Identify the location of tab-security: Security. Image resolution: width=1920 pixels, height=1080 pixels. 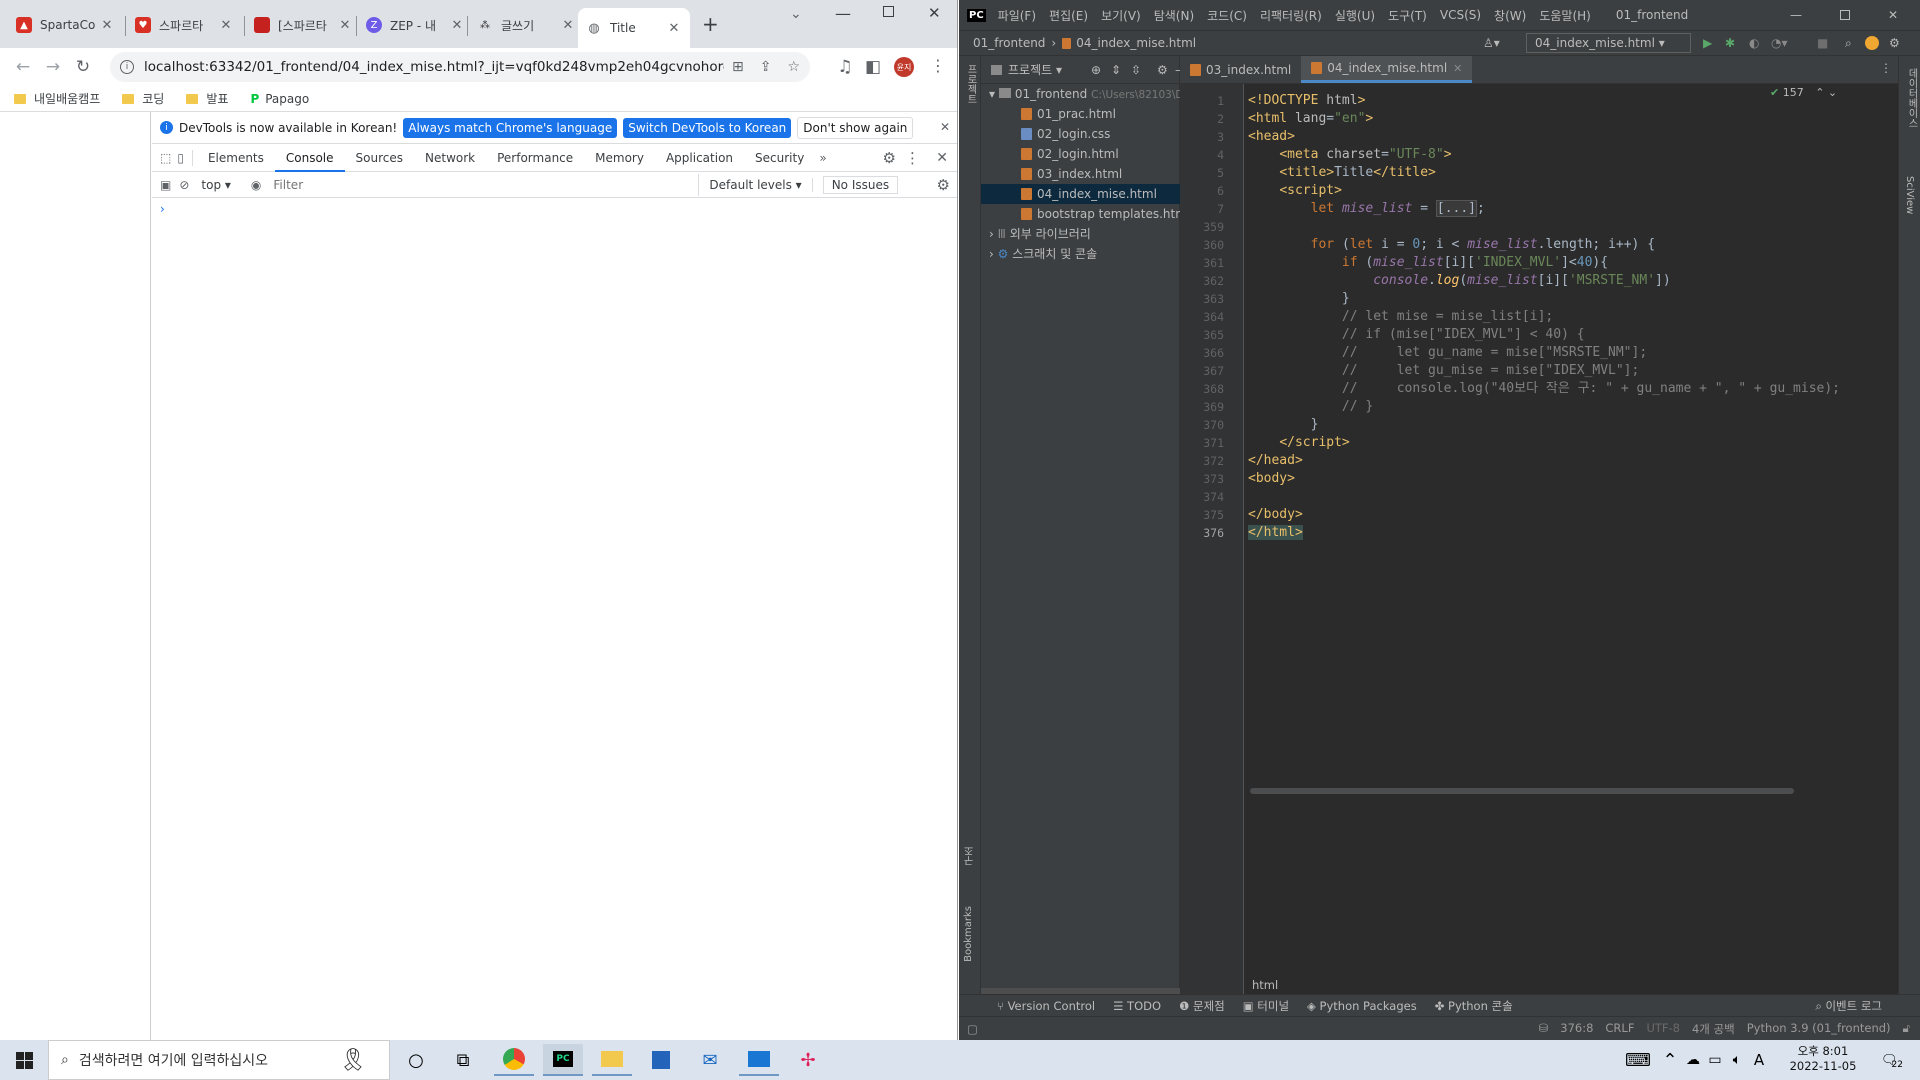
(779, 158).